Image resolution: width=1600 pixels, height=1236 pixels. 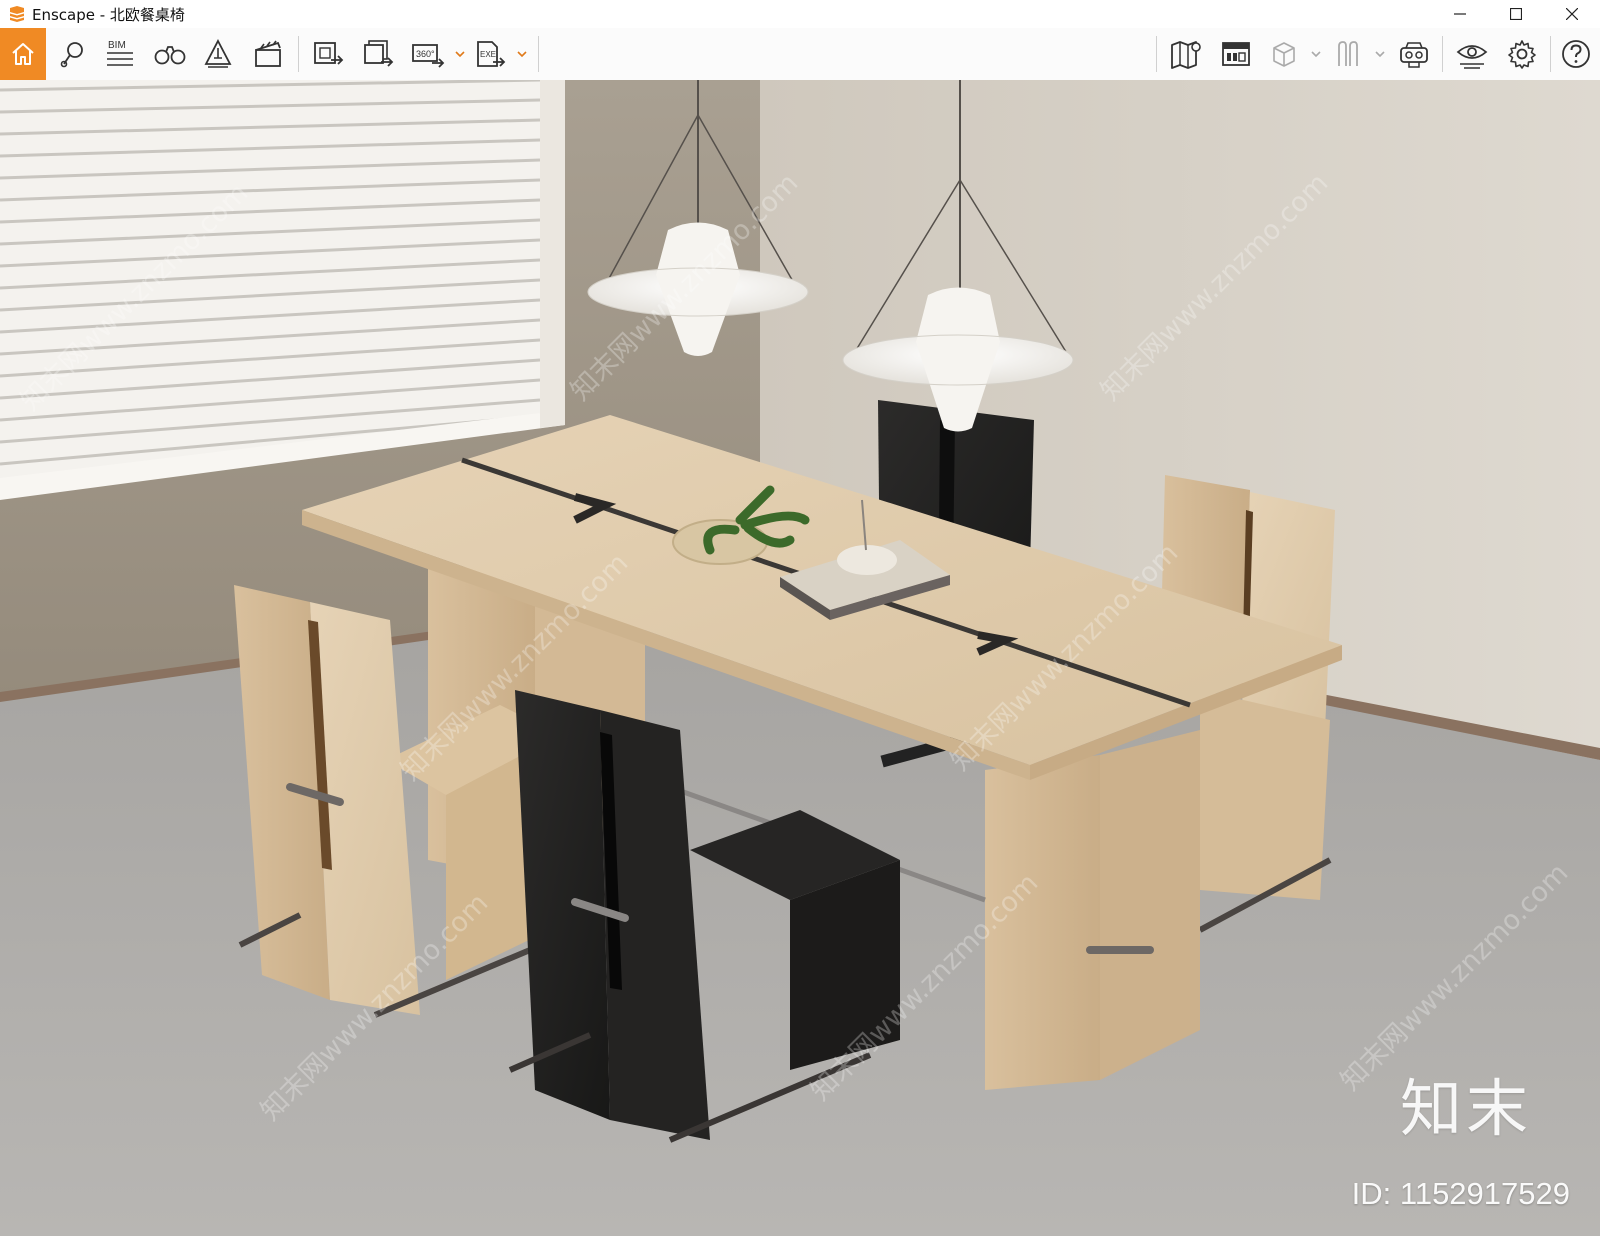 What do you see at coordinates (1460, 1193) in the screenshot?
I see `watermark-id: ID: 1152917529` at bounding box center [1460, 1193].